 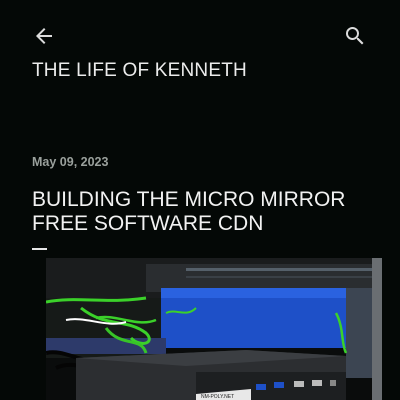 What do you see at coordinates (39, 249) in the screenshot?
I see `title-divider` at bounding box center [39, 249].